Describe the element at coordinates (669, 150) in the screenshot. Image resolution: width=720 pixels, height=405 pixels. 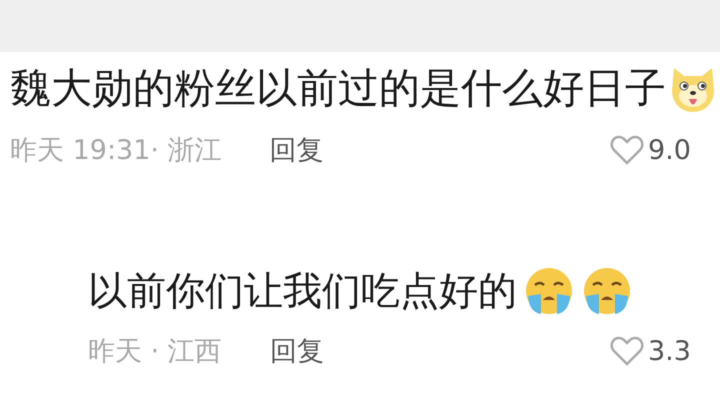
I see `like-count: 9.0` at that location.